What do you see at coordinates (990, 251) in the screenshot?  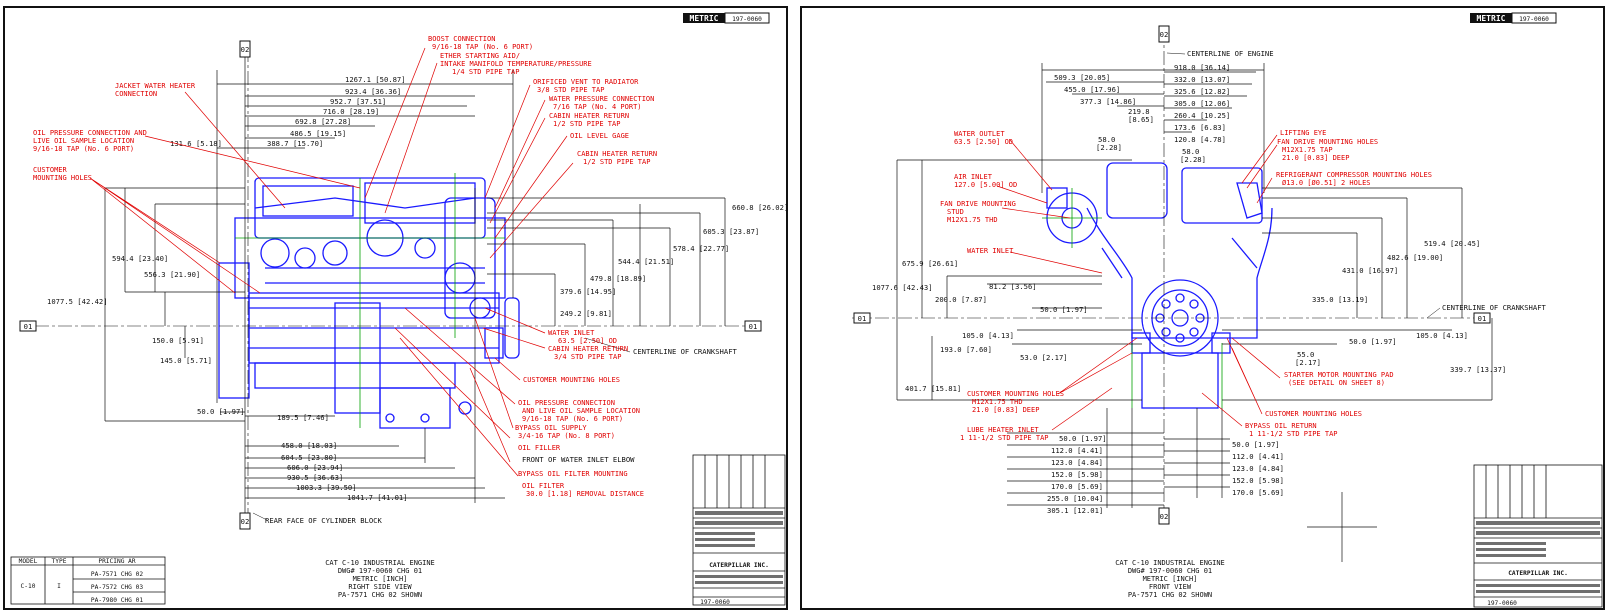 I see `svg-text: WATER INLET` at bounding box center [990, 251].